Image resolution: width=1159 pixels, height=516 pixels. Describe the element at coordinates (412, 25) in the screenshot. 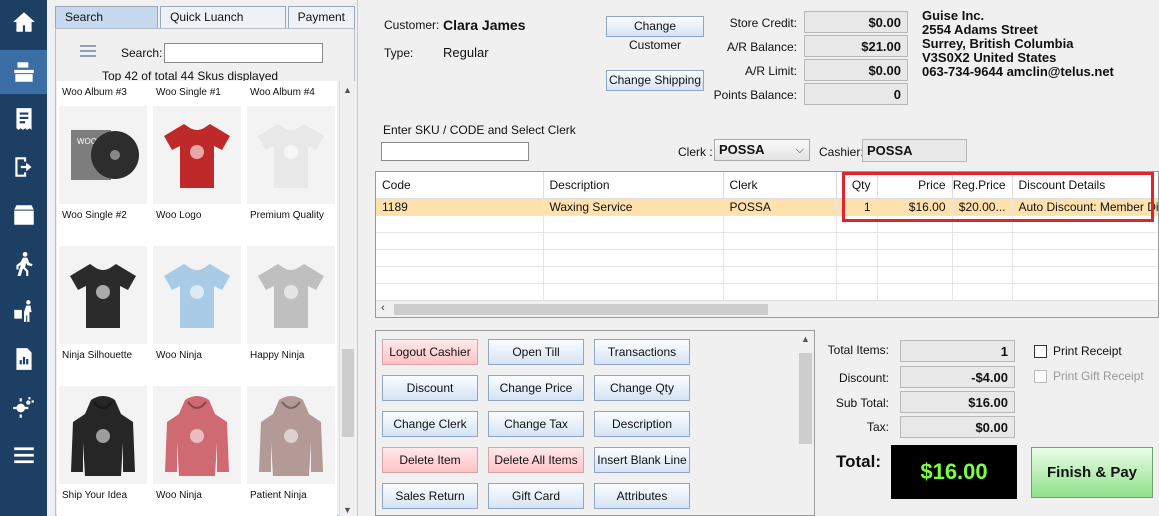

I see `customer-label: Customer:` at that location.